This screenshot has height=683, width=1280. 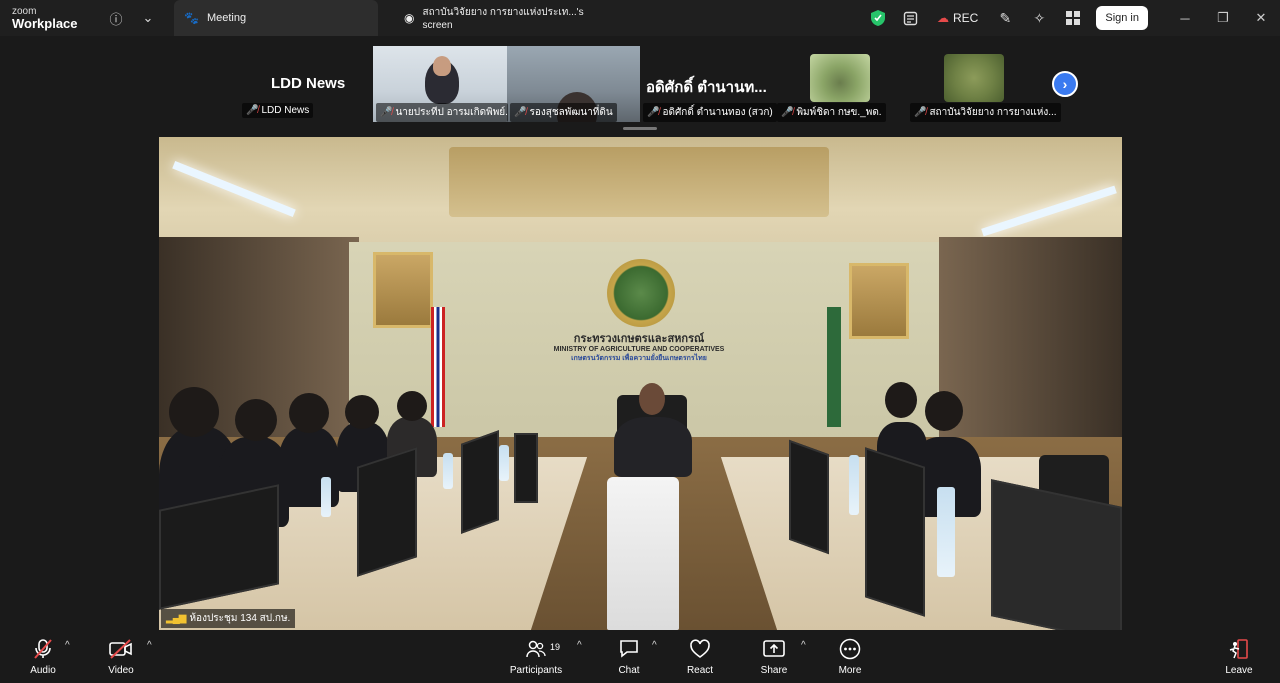 I want to click on microphone-muted-icon, so click(x=43, y=650).